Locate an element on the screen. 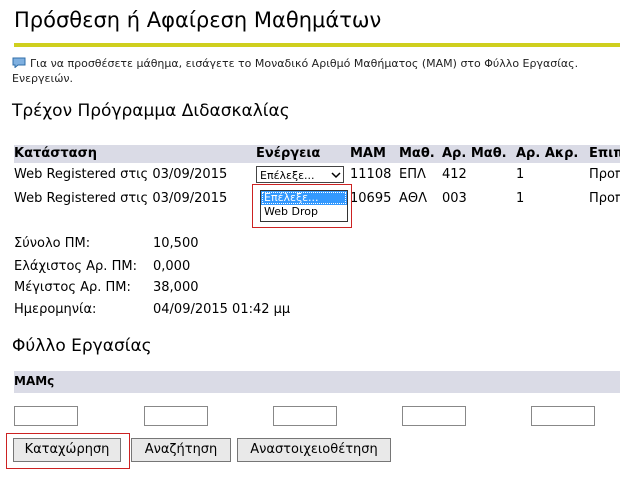  col-section: Αρ. Ακρ. is located at coordinates (547, 153).